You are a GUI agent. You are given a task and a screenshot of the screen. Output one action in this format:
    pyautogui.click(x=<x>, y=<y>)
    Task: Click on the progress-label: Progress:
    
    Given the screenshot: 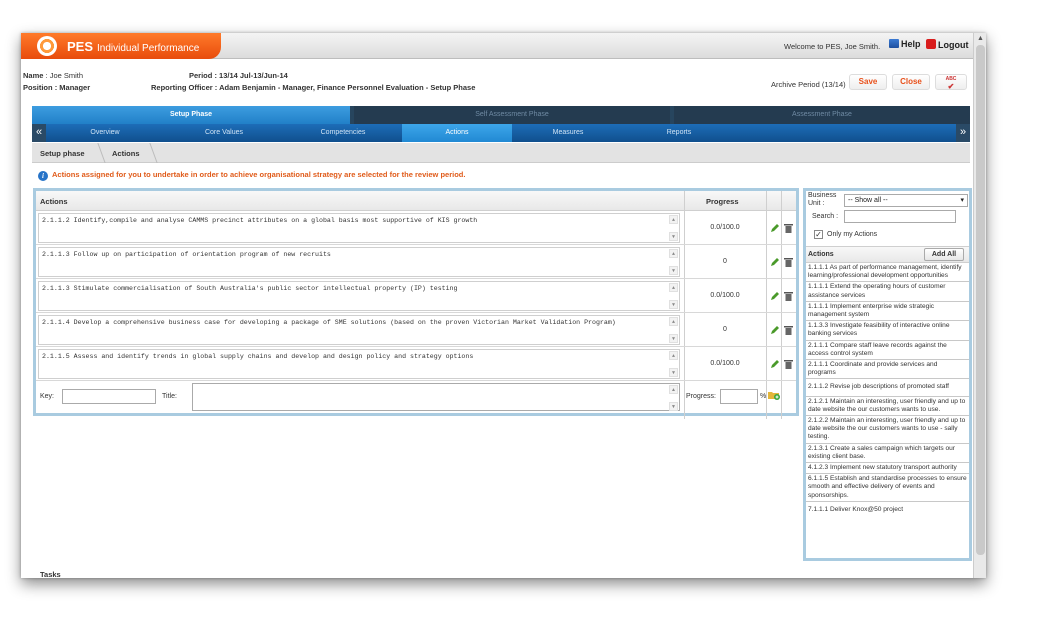 What is the action you would take?
    pyautogui.click(x=701, y=396)
    